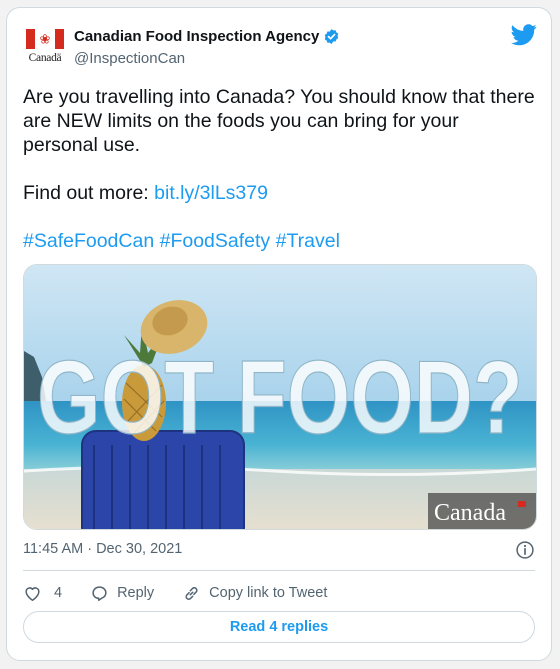 This screenshot has width=560, height=669. I want to click on shortened-link: bit.ly/3lLs379, so click(211, 193).